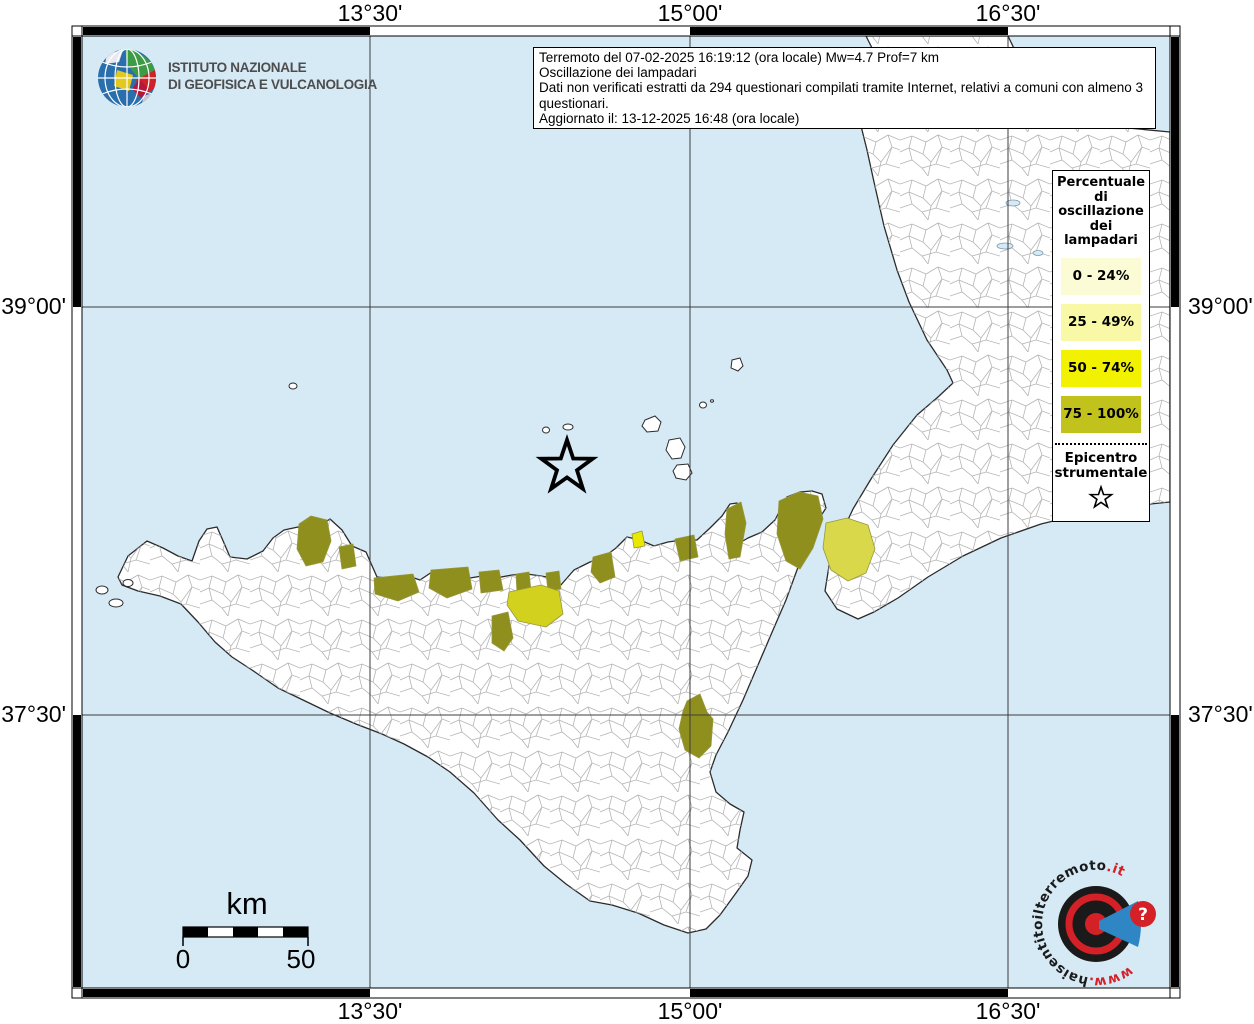  Describe the element at coordinates (128, 583) in the screenshot. I see `island-levanzo` at that location.